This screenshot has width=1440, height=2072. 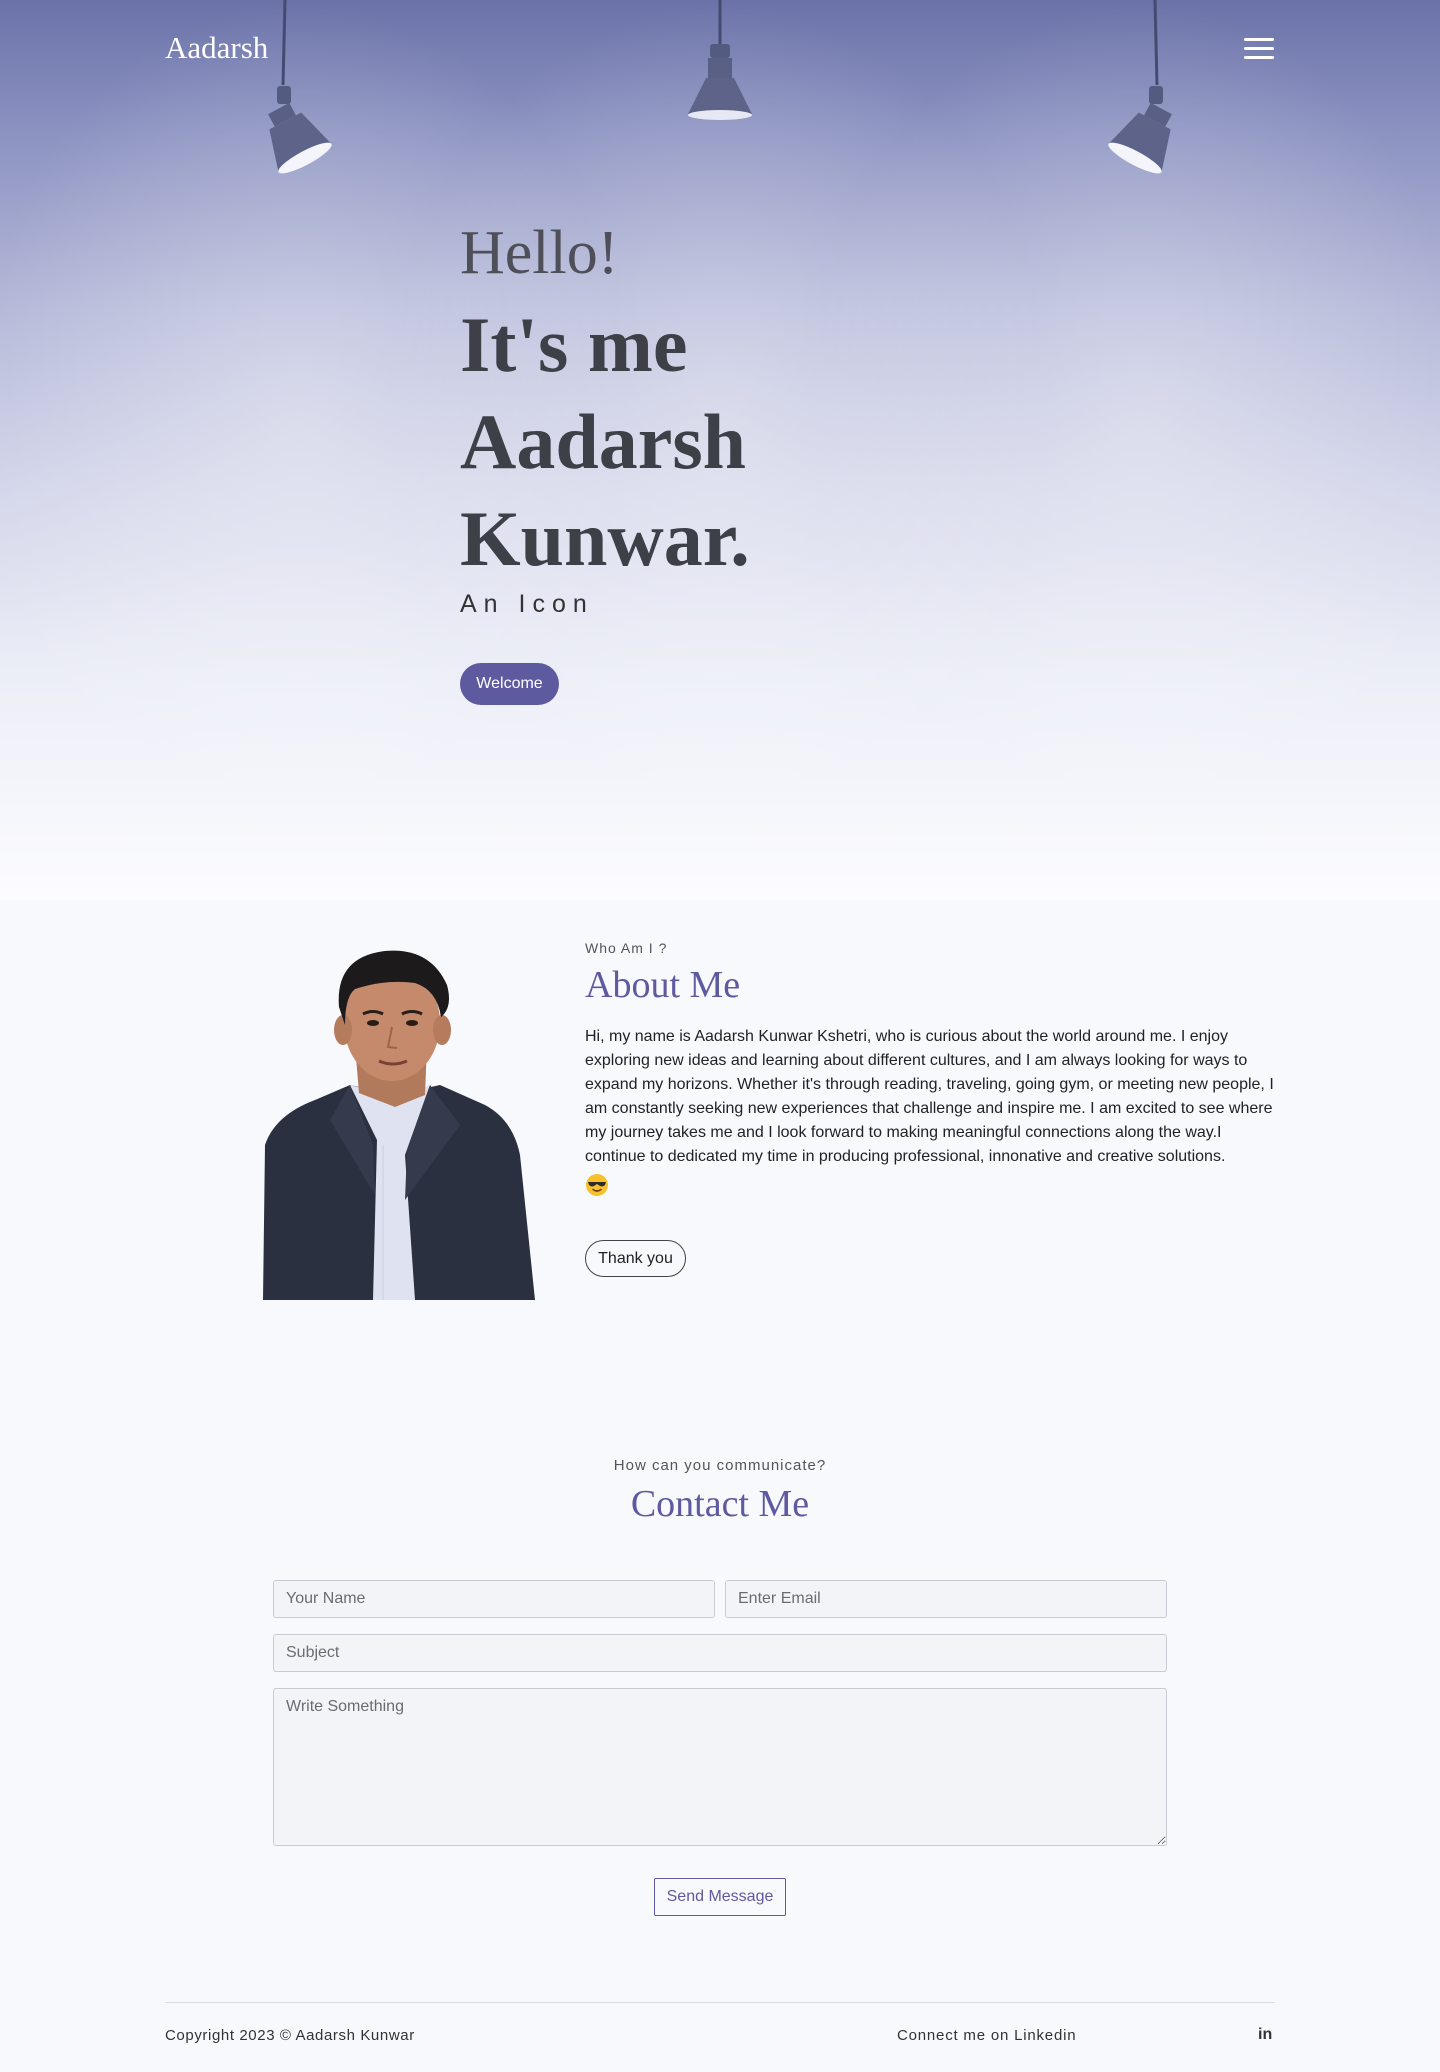 I want to click on hero-headline: It's me Aadarsh Kunwar., so click(x=740, y=441).